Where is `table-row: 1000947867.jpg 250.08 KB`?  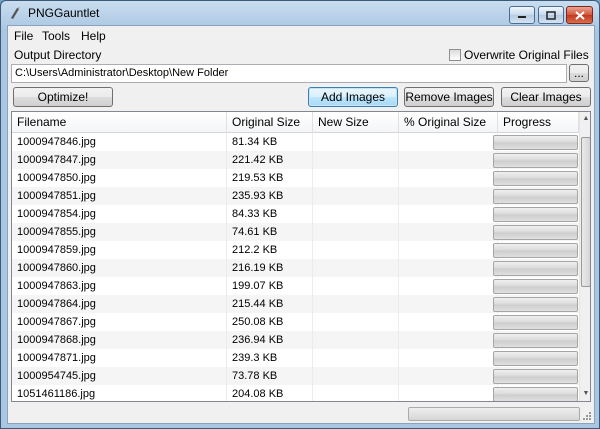
table-row: 1000947867.jpg 250.08 KB is located at coordinates (295, 322).